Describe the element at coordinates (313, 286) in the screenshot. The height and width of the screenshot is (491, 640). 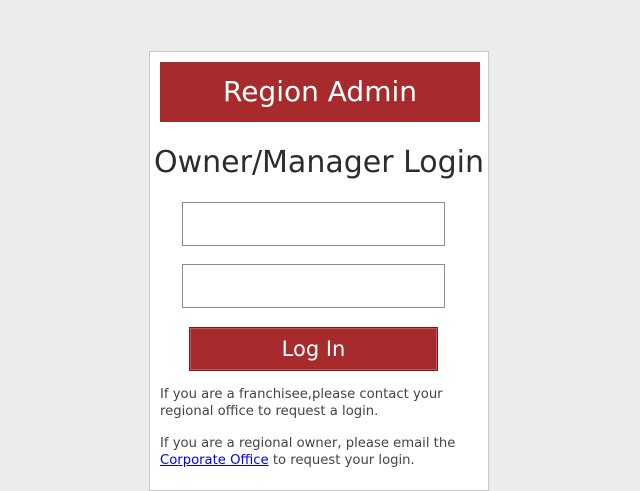
I see `password-field` at that location.